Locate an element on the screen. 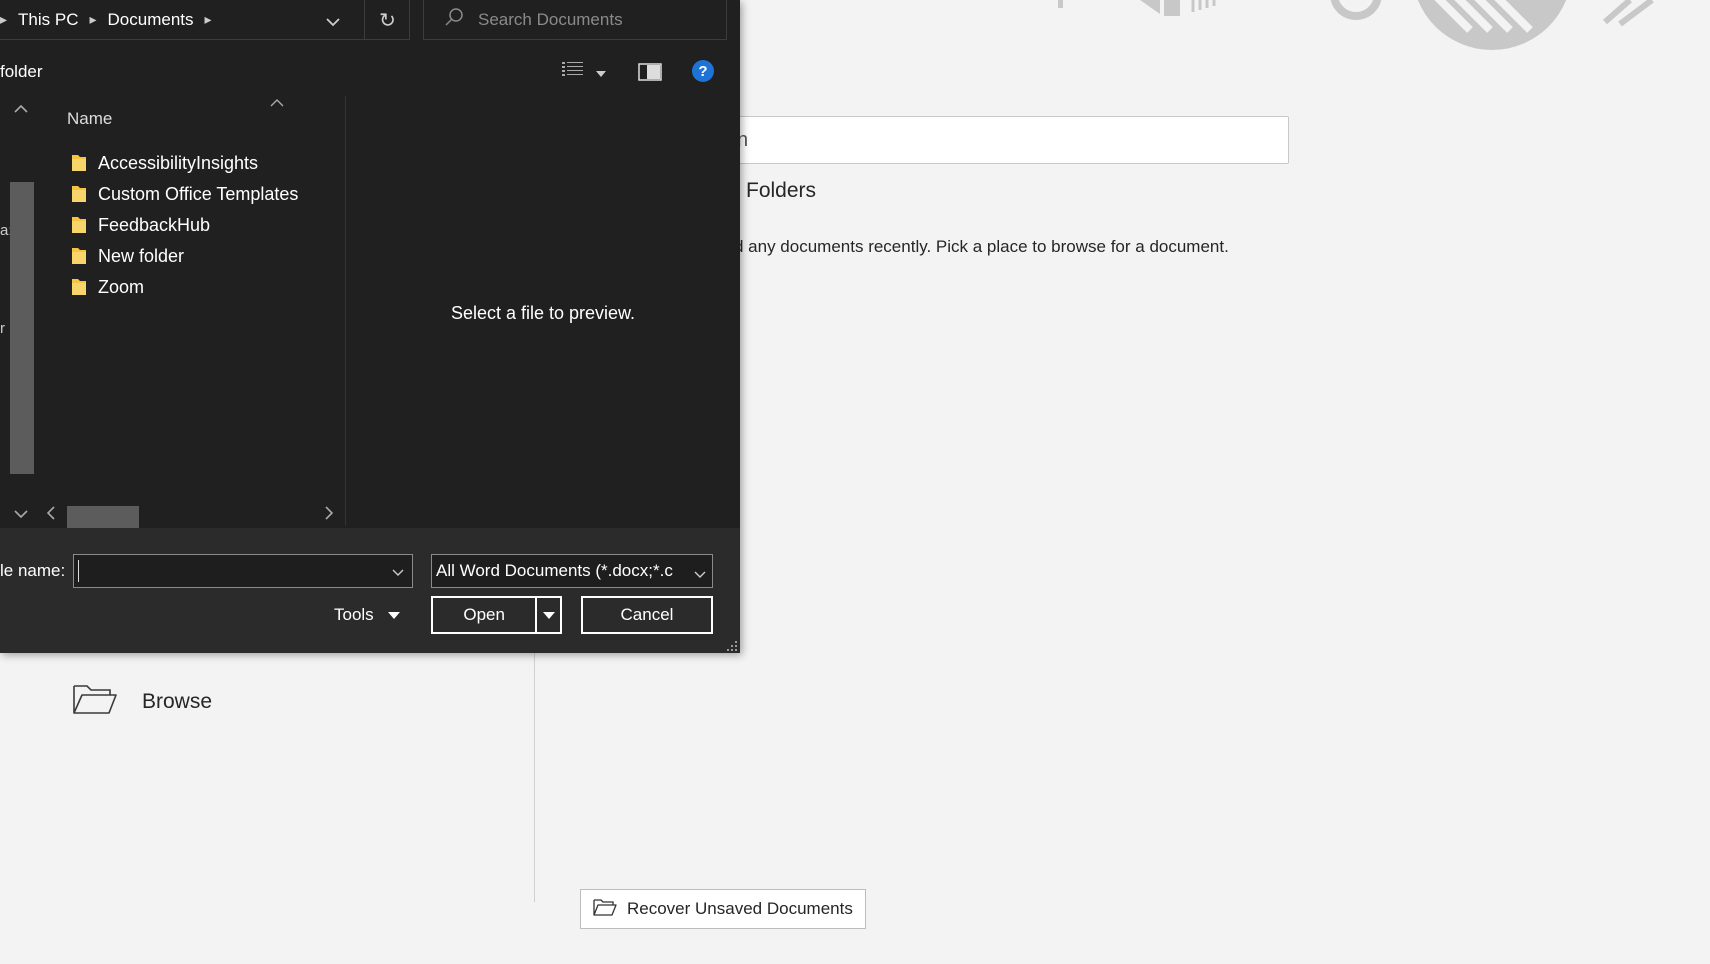 The width and height of the screenshot is (1710, 964). list-item: Custom Office Templates is located at coordinates (184, 194).